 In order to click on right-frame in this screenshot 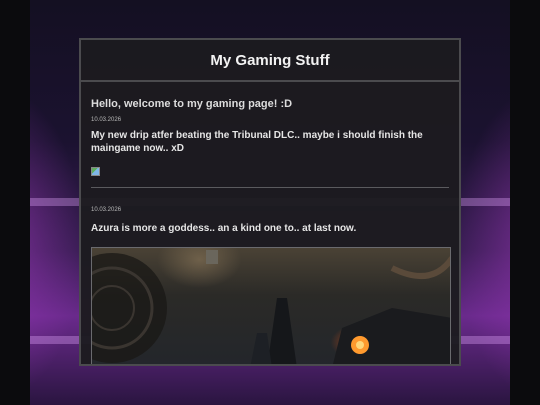, I will do `click(525, 202)`.